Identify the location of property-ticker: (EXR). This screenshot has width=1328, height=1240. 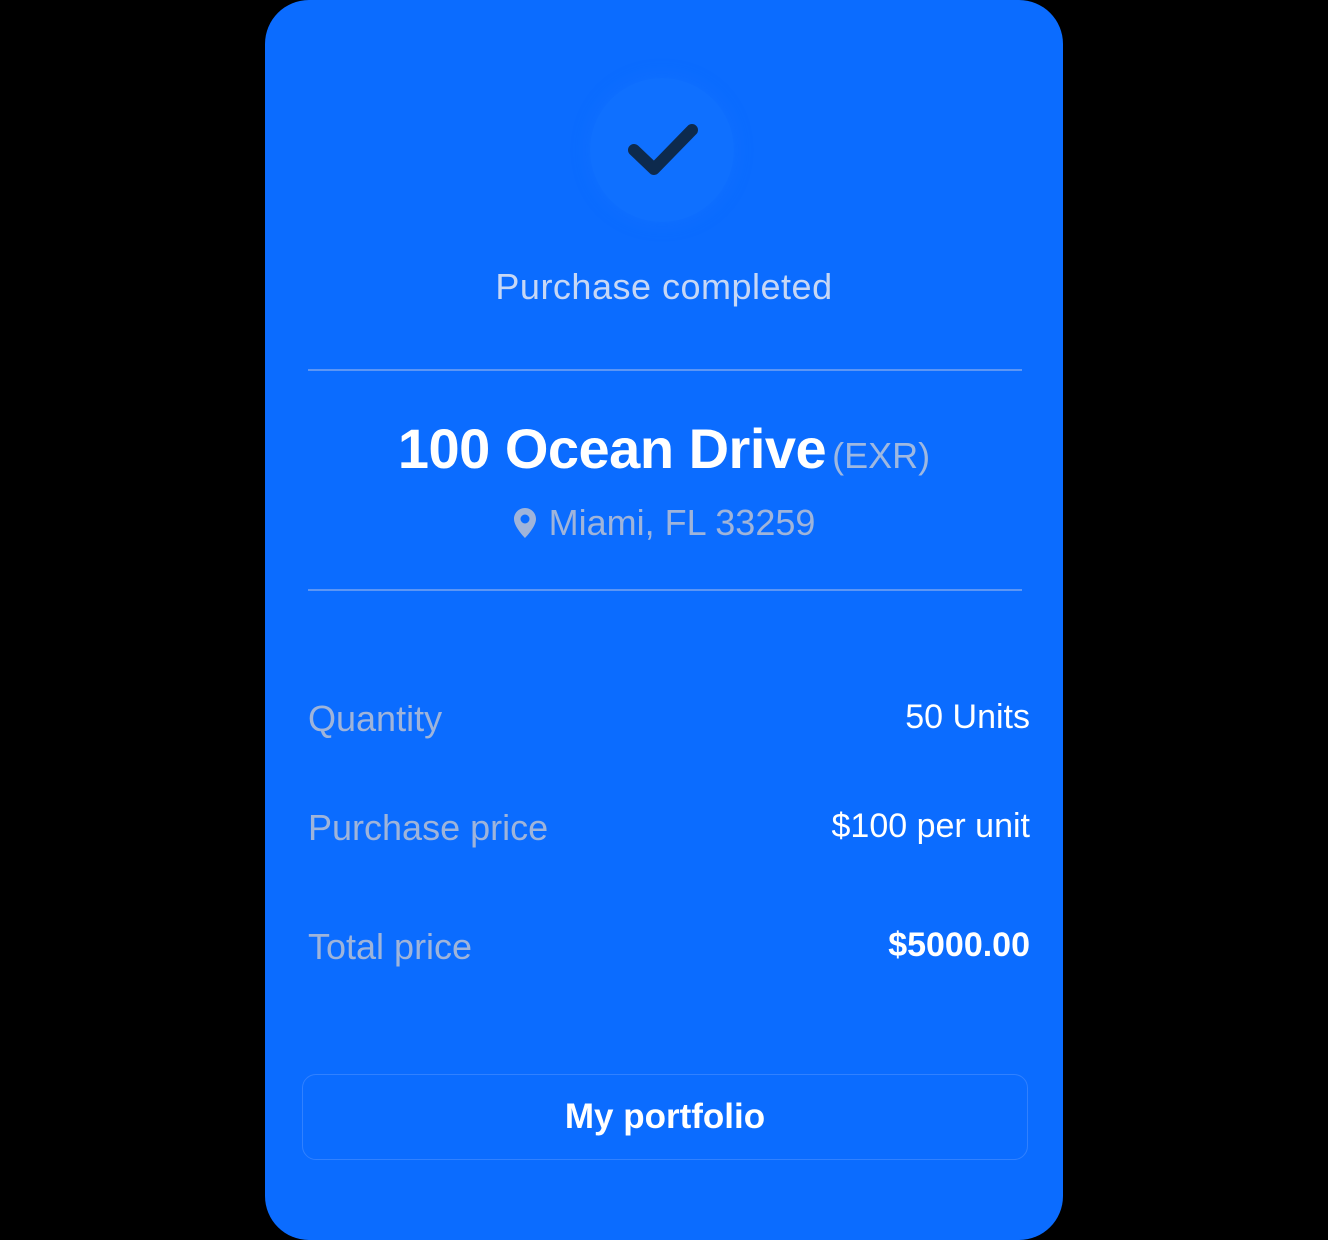
(881, 455).